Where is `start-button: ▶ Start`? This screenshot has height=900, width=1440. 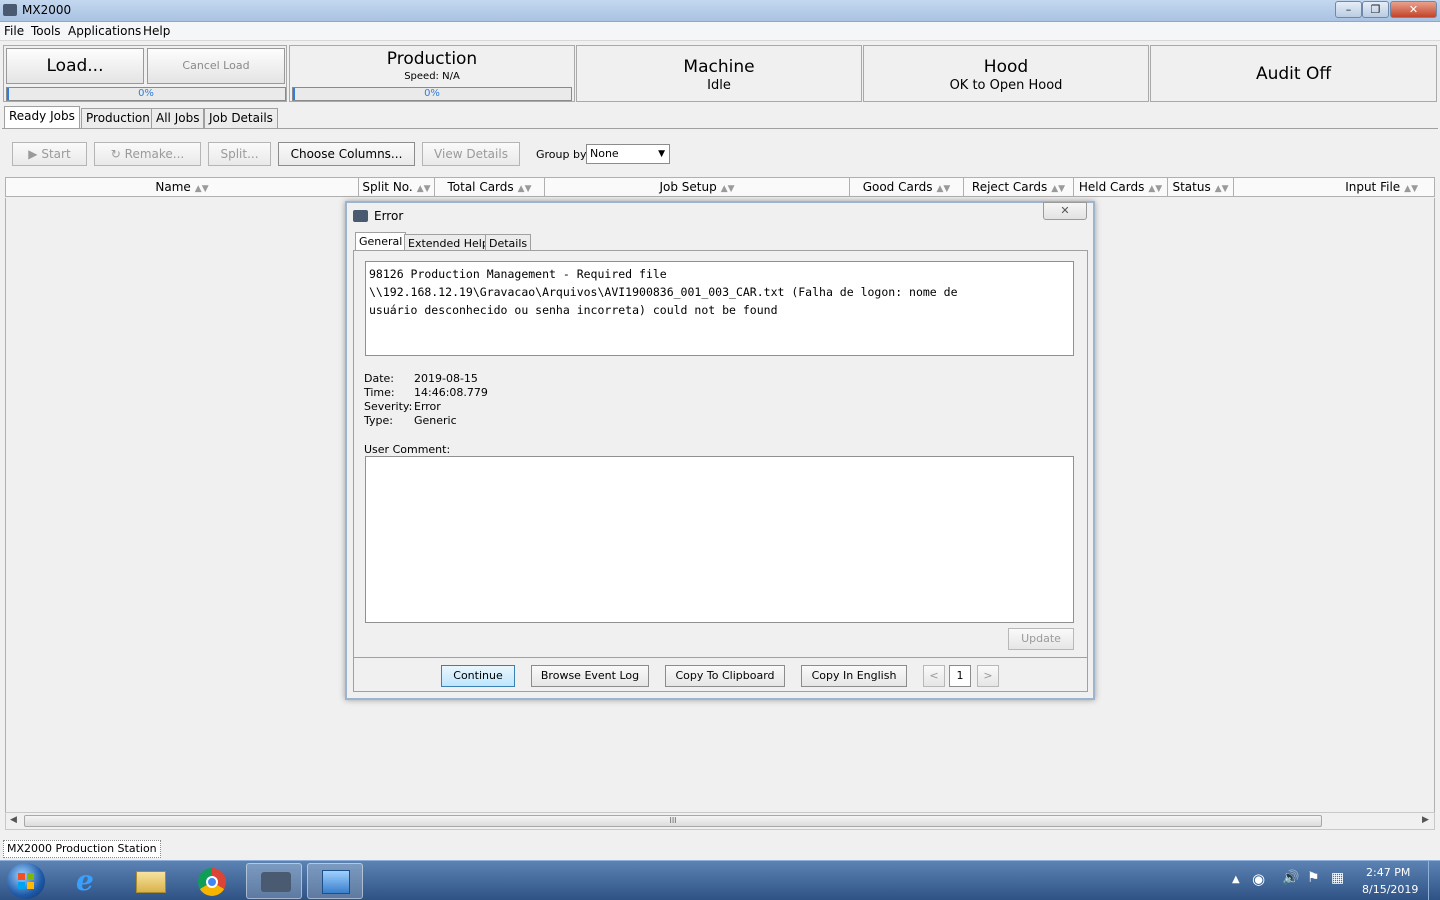 start-button: ▶ Start is located at coordinates (49, 154).